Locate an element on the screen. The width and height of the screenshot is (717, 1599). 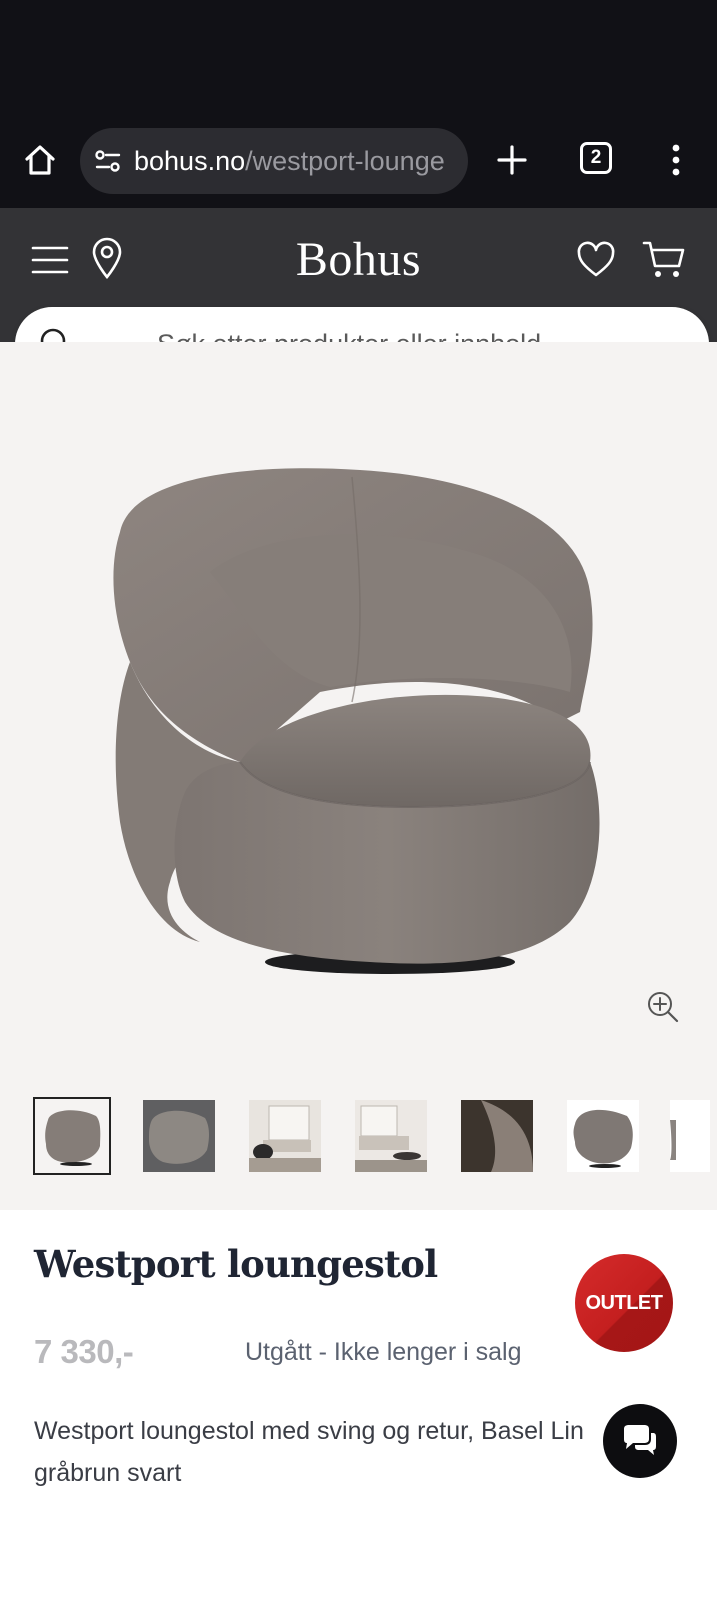
chat-icon is located at coordinates (640, 1440).